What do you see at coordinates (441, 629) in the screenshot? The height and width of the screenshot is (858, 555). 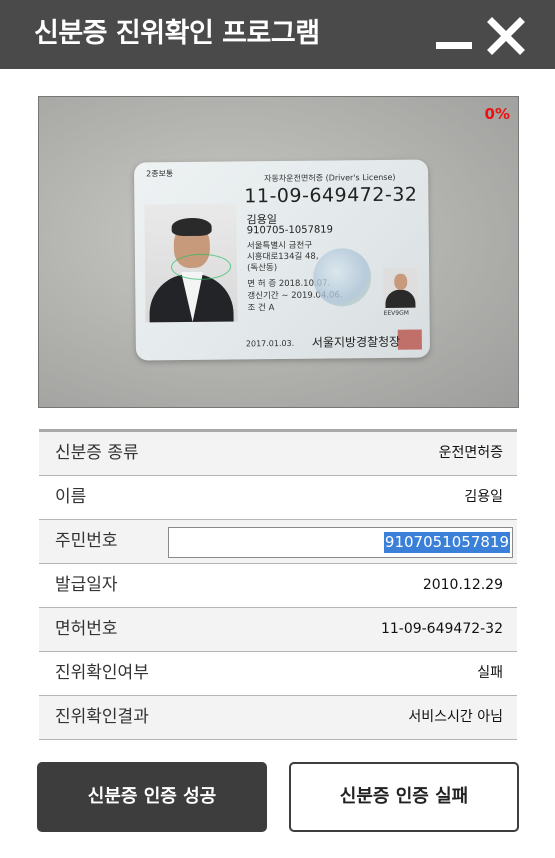 I see `value-license-number: 11-09-649472-32` at bounding box center [441, 629].